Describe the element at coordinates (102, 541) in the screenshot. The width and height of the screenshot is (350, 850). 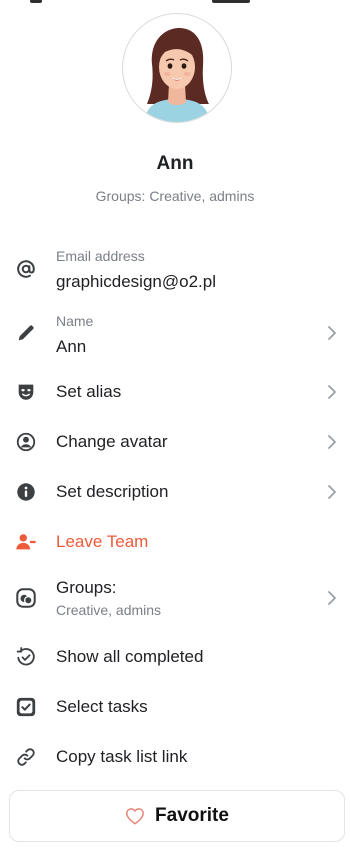
I see `leave-team-label: Leave Team` at that location.